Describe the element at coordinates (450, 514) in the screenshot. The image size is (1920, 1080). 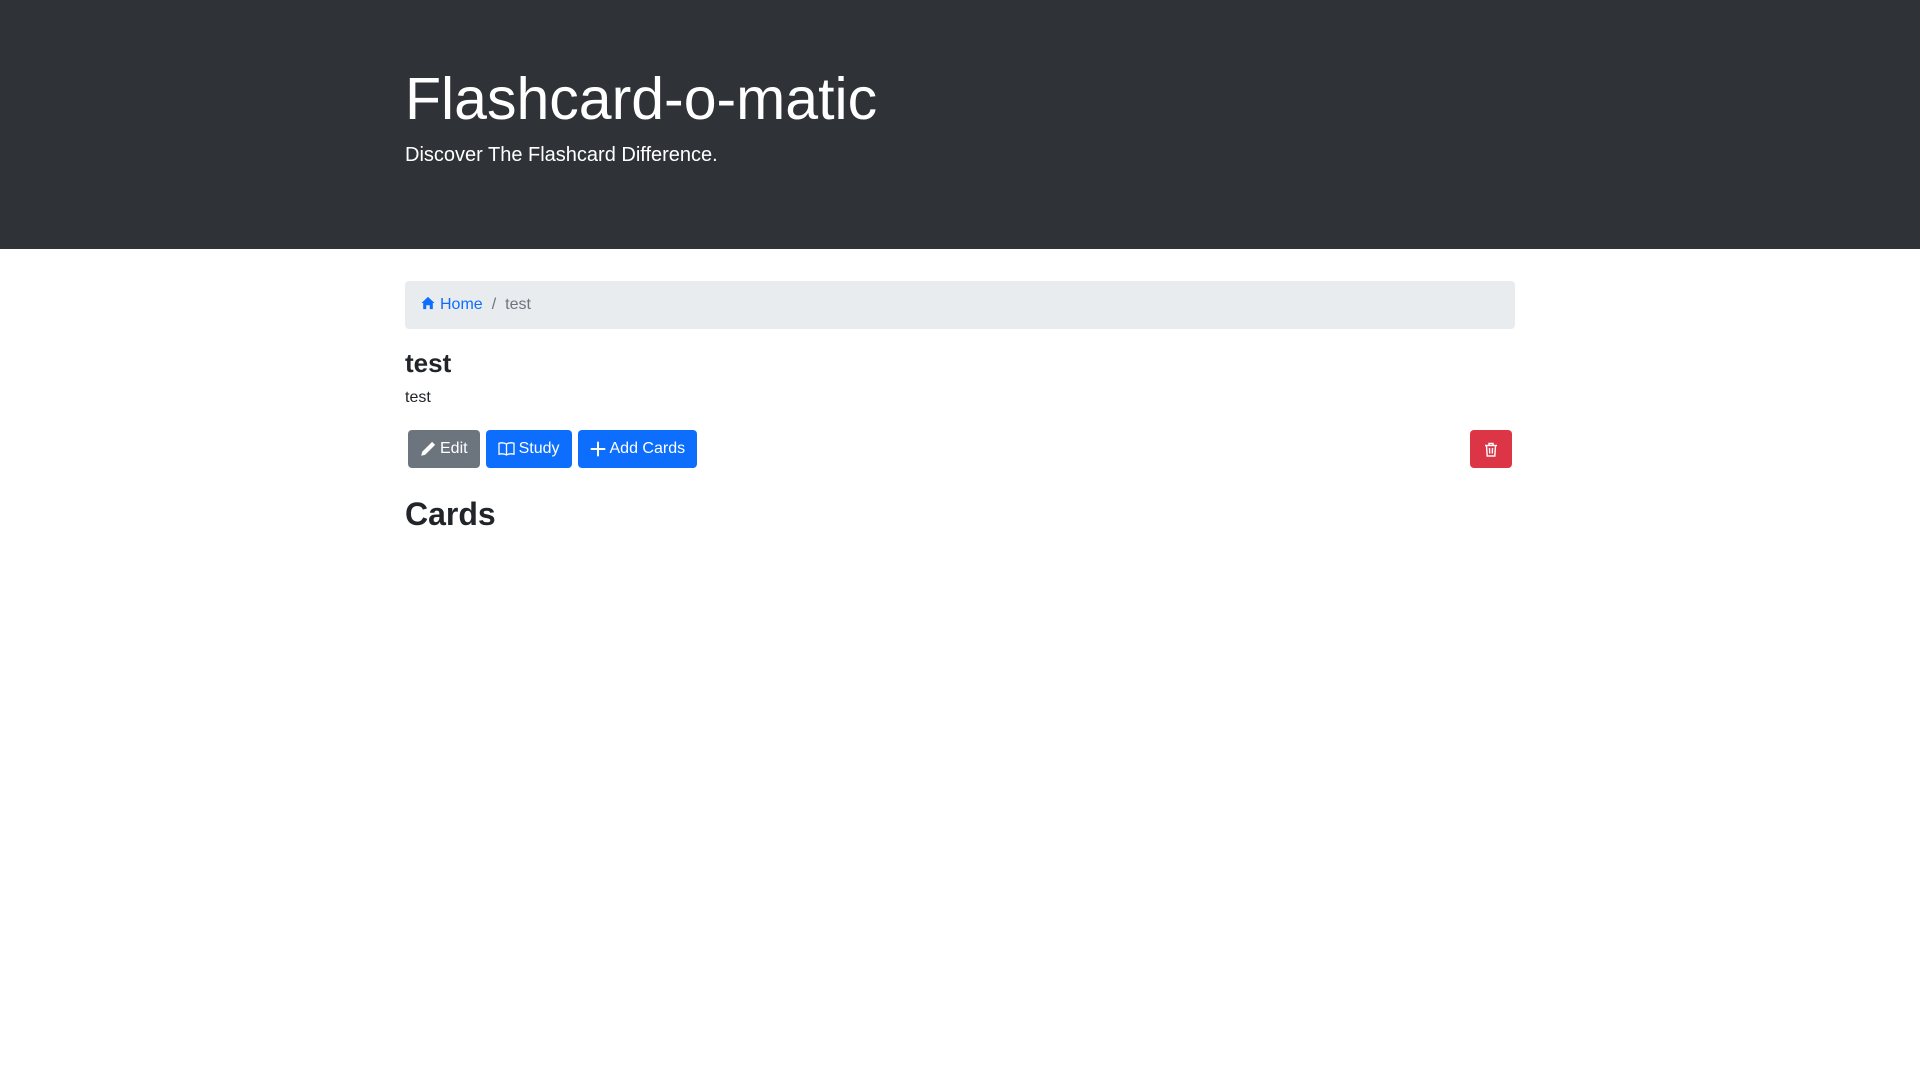
I see `cards-heading: Cards` at that location.